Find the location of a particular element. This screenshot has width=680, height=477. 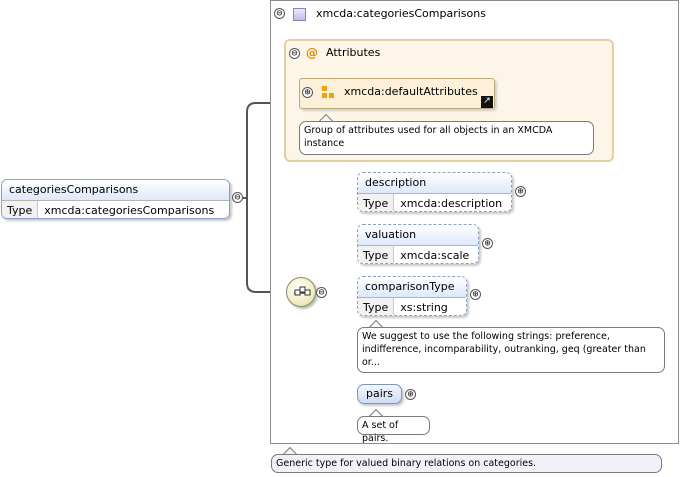

collapse-root-icon: ⊖ is located at coordinates (237, 197).